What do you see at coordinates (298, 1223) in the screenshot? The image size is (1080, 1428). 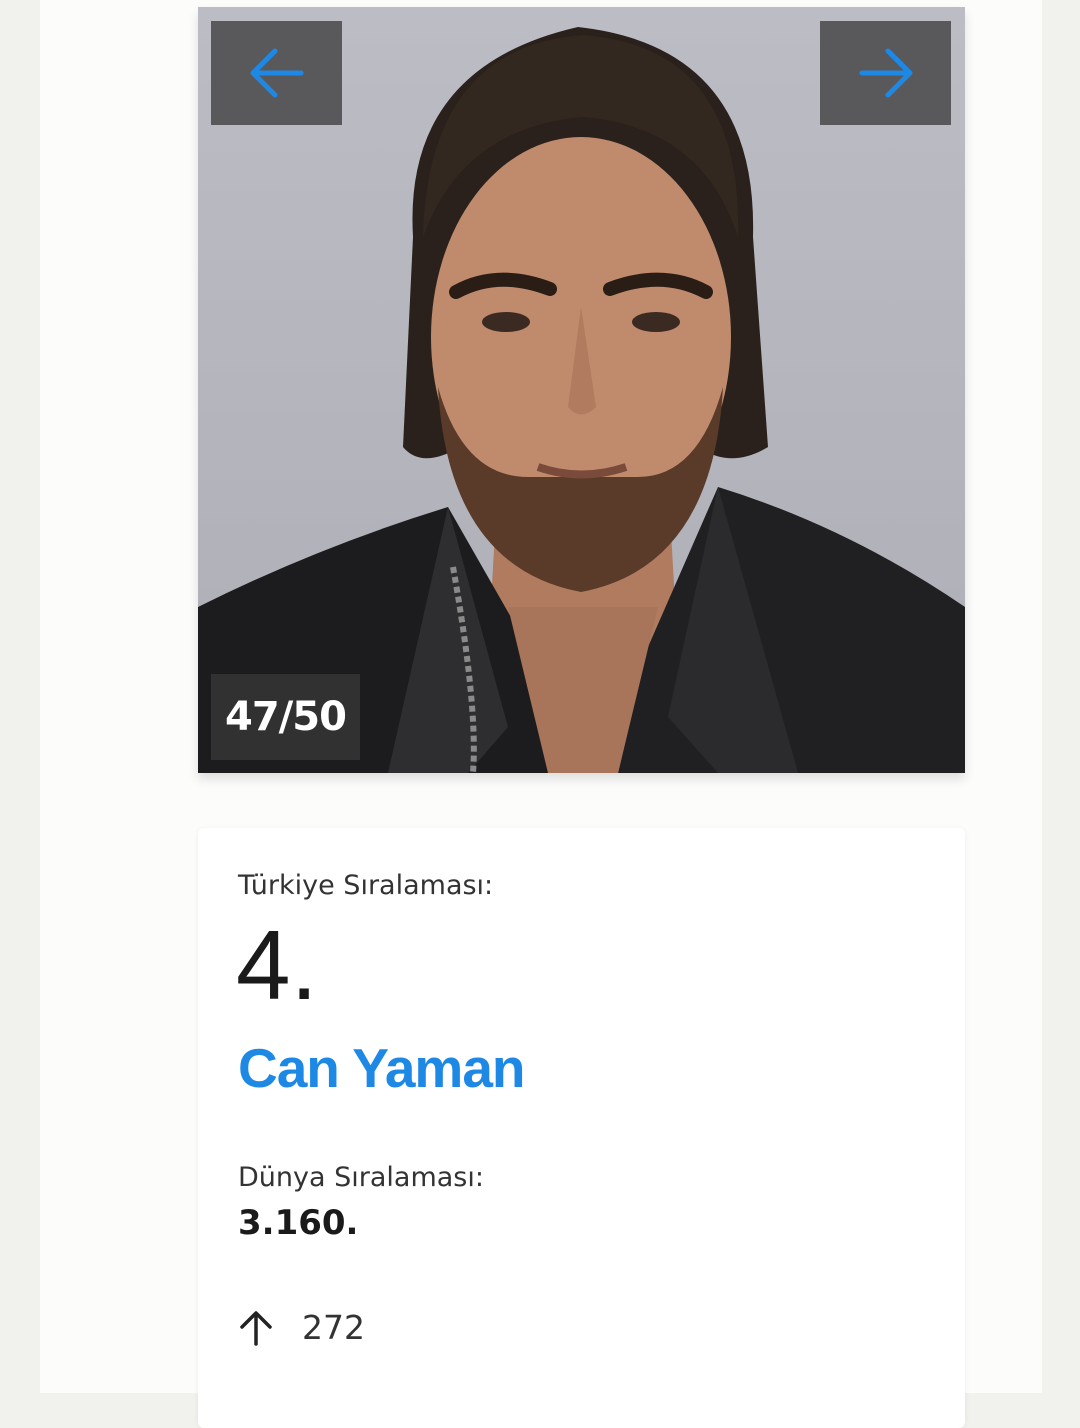 I see `world-rank-value: 3.160.` at bounding box center [298, 1223].